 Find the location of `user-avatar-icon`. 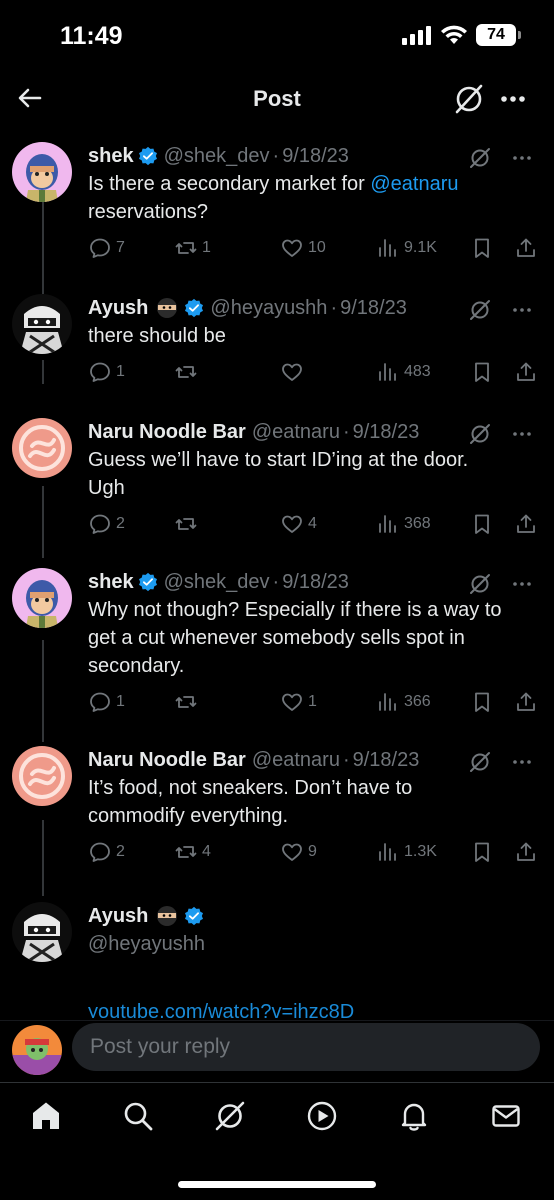

user-avatar-icon is located at coordinates (37, 1050).